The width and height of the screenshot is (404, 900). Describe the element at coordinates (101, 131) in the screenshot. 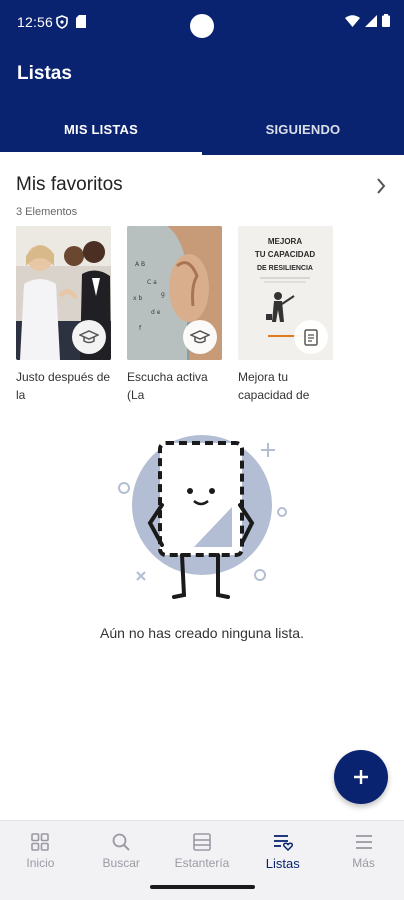

I see `tab-mis-listas: MIS LISTAS` at that location.